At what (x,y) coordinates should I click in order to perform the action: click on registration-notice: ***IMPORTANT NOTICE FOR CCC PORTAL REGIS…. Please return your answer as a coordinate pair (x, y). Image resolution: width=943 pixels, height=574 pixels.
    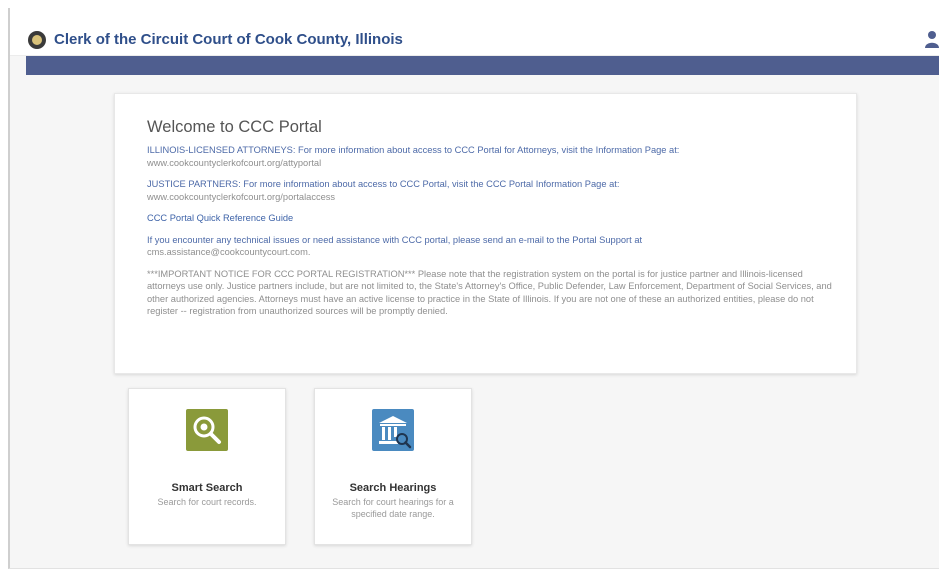
    Looking at the image, I should click on (489, 292).